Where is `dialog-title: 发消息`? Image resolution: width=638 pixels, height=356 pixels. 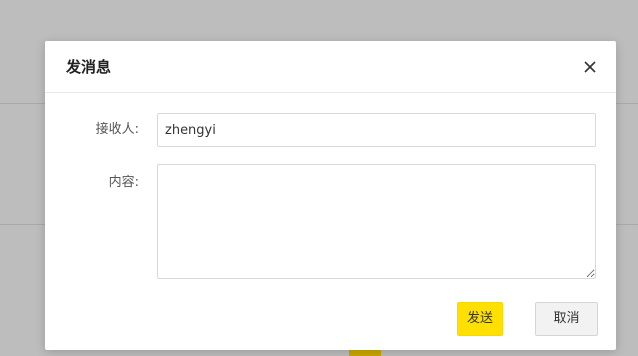
dialog-title: 发消息 is located at coordinates (89, 67).